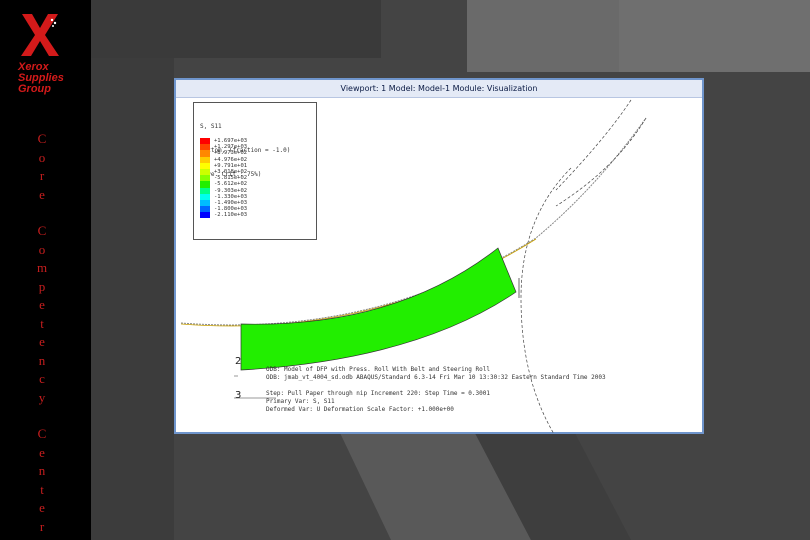  I want to click on deformed-belt-shape, so click(378, 309).